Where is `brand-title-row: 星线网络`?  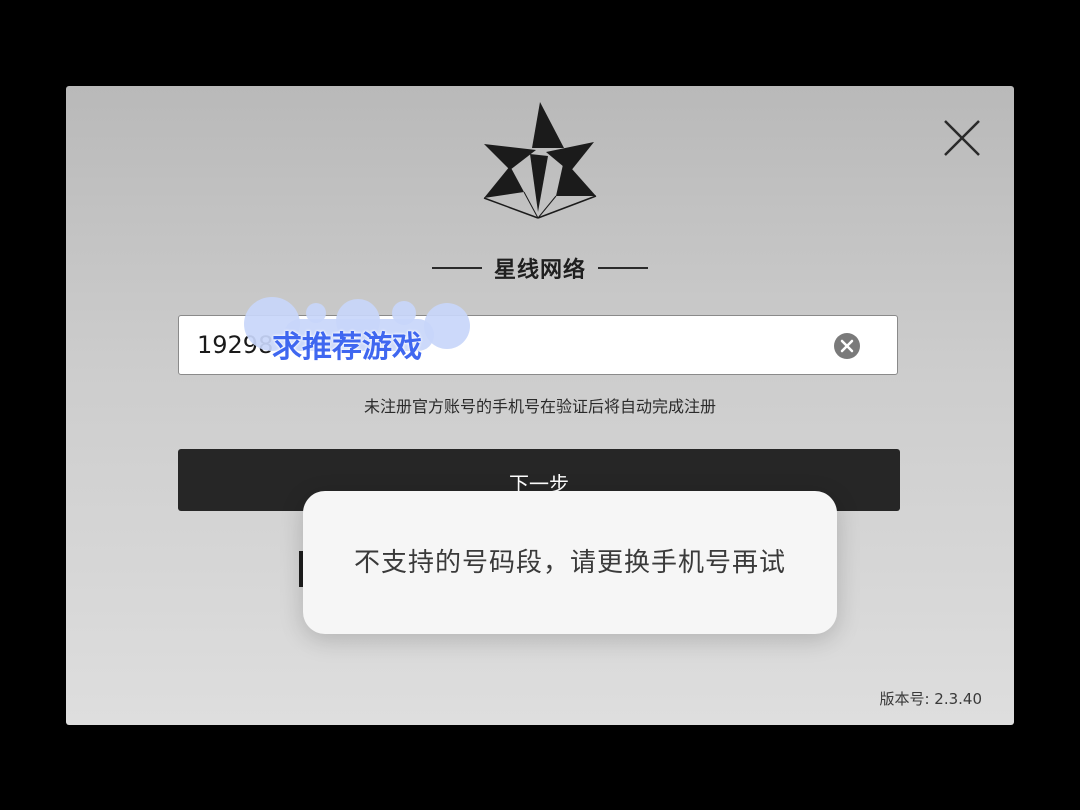 brand-title-row: 星线网络 is located at coordinates (540, 268).